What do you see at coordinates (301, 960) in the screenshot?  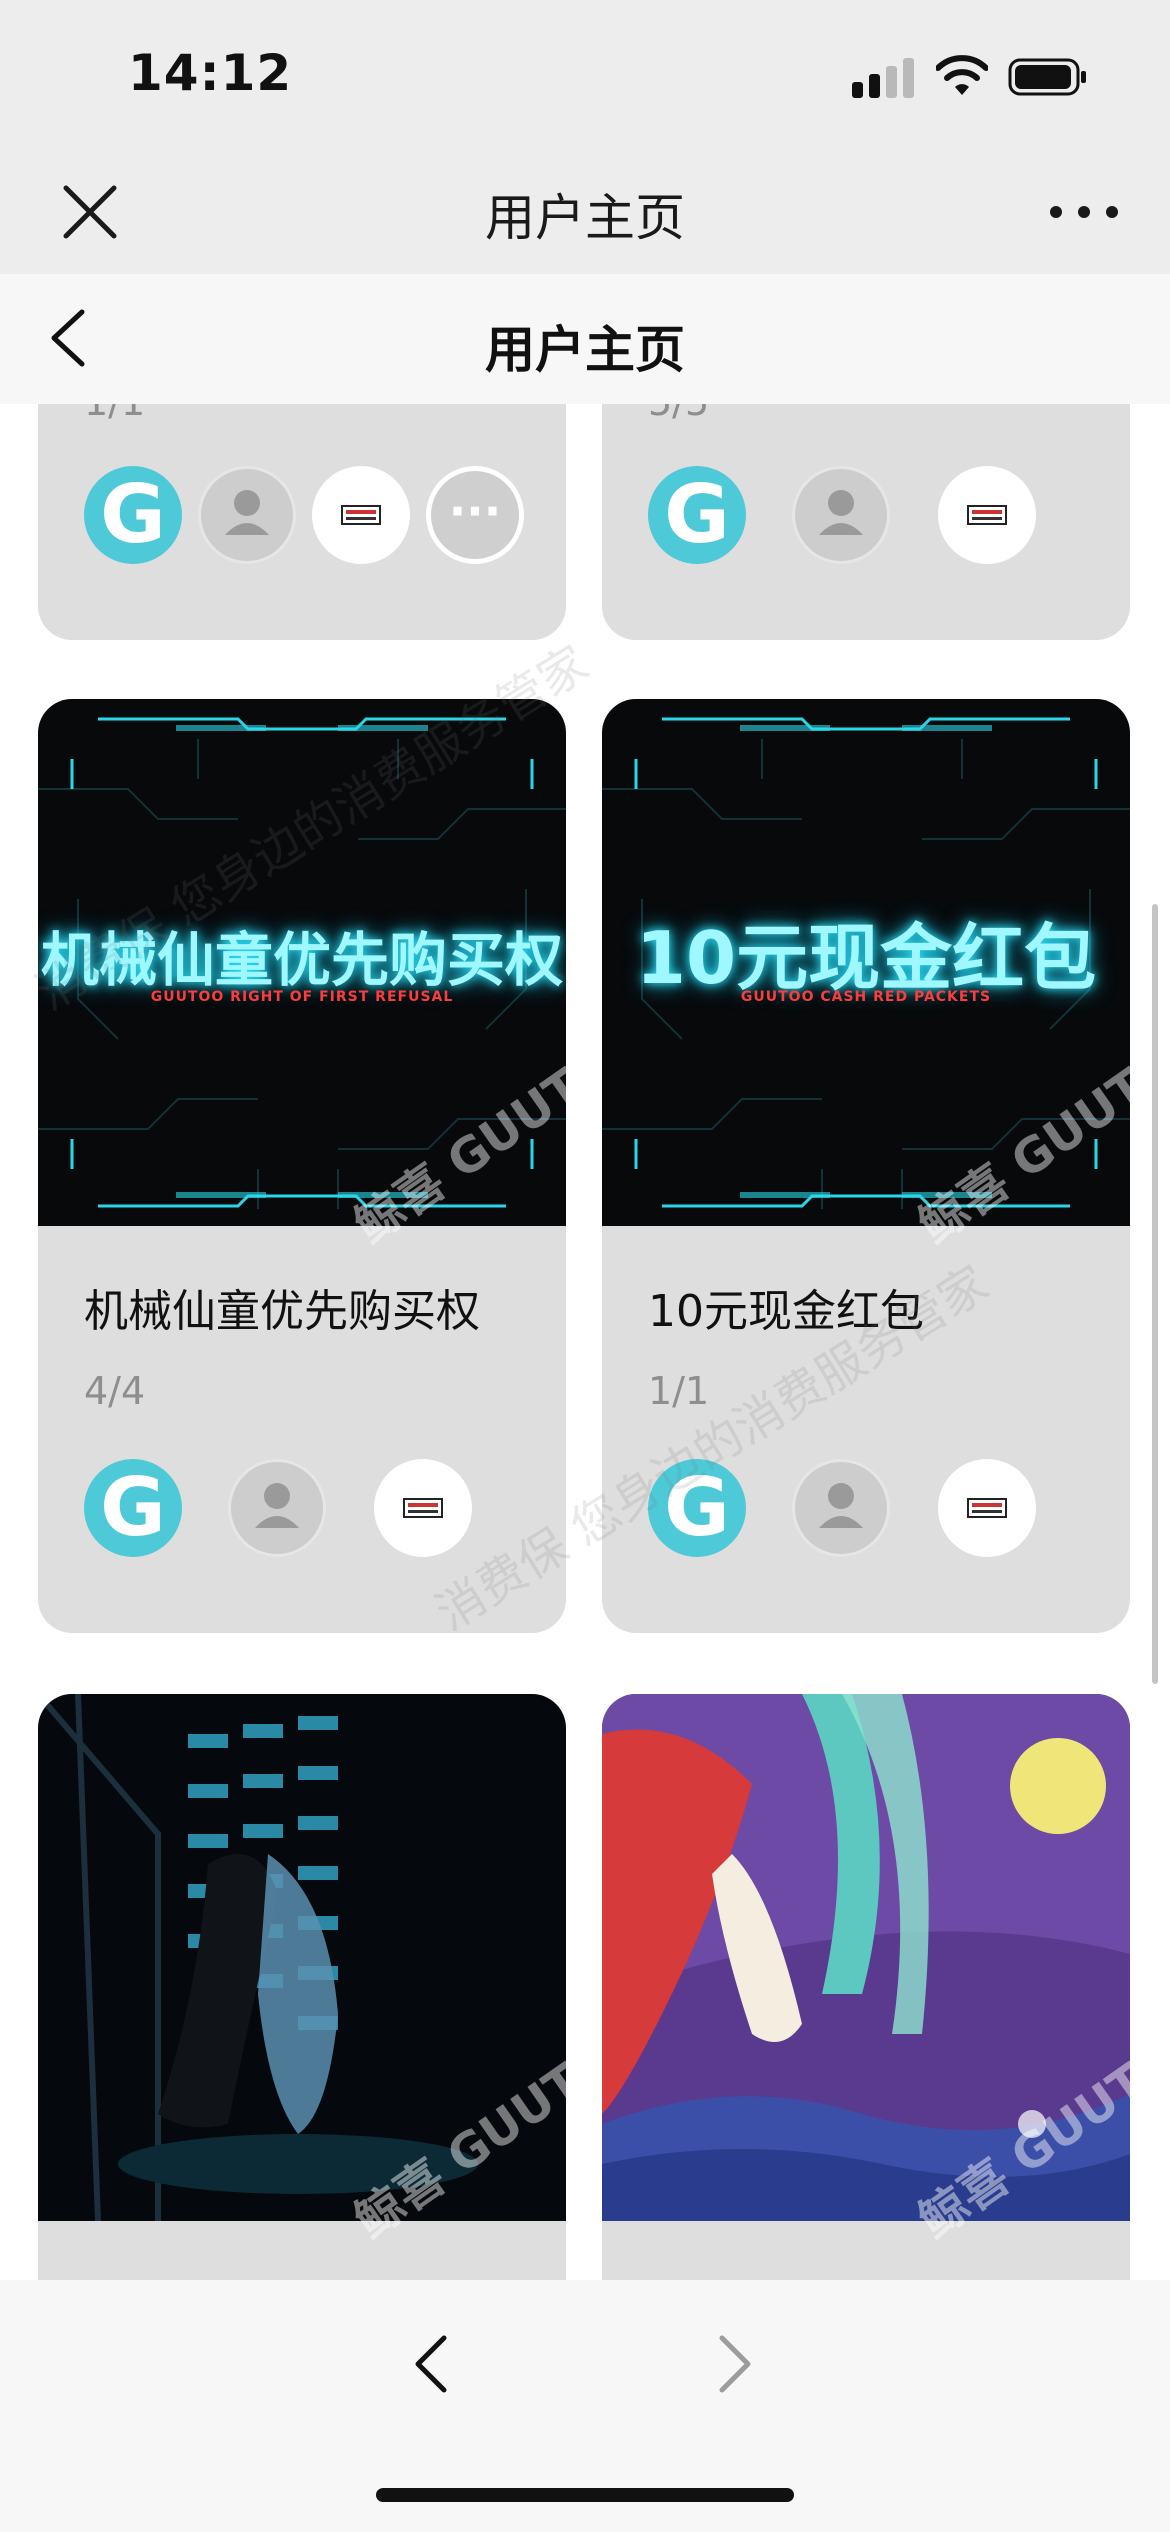 I see `banner-title: 机械仙童优先购买权` at bounding box center [301, 960].